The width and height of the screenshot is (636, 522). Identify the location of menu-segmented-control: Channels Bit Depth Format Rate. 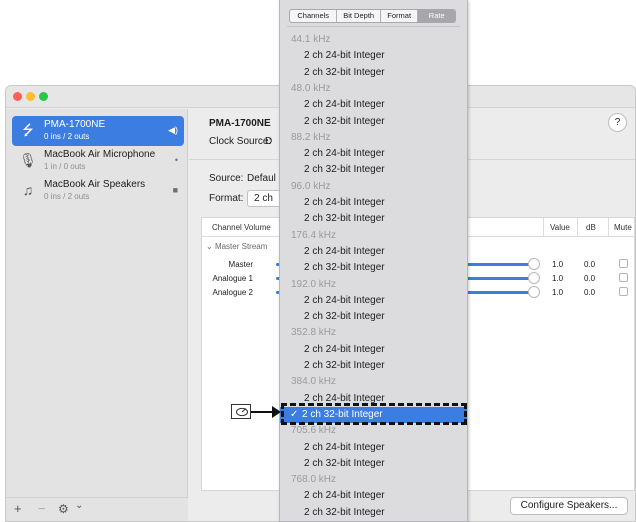
(372, 16).